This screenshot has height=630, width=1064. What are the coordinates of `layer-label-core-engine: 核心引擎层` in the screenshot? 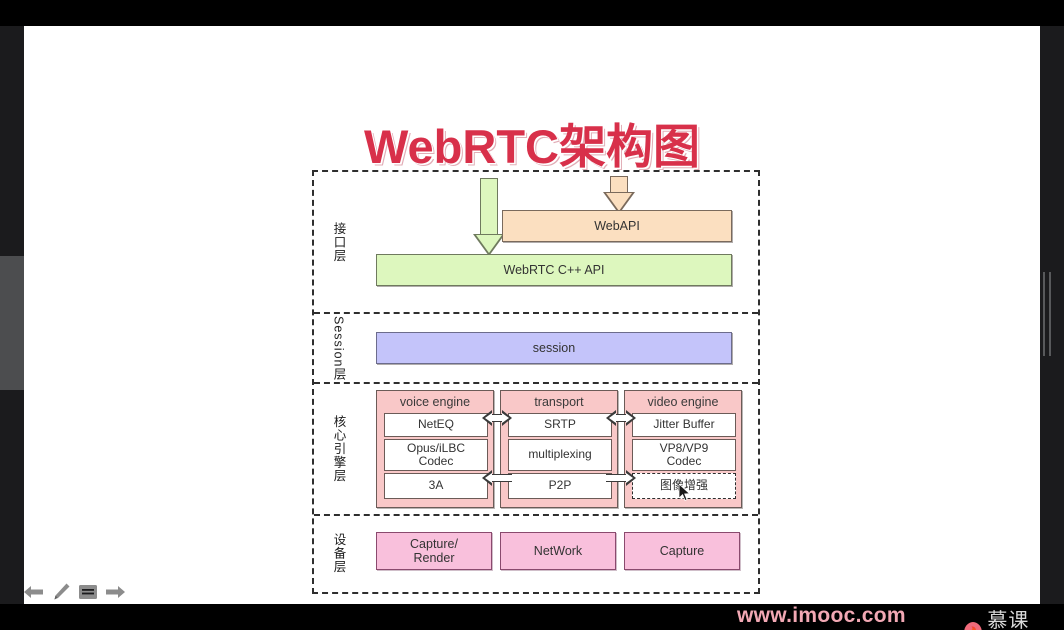 It's located at (338, 449).